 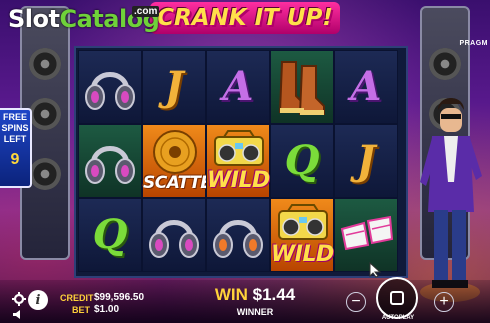 What do you see at coordinates (255, 312) in the screenshot?
I see `status-text: WINNER` at bounding box center [255, 312].